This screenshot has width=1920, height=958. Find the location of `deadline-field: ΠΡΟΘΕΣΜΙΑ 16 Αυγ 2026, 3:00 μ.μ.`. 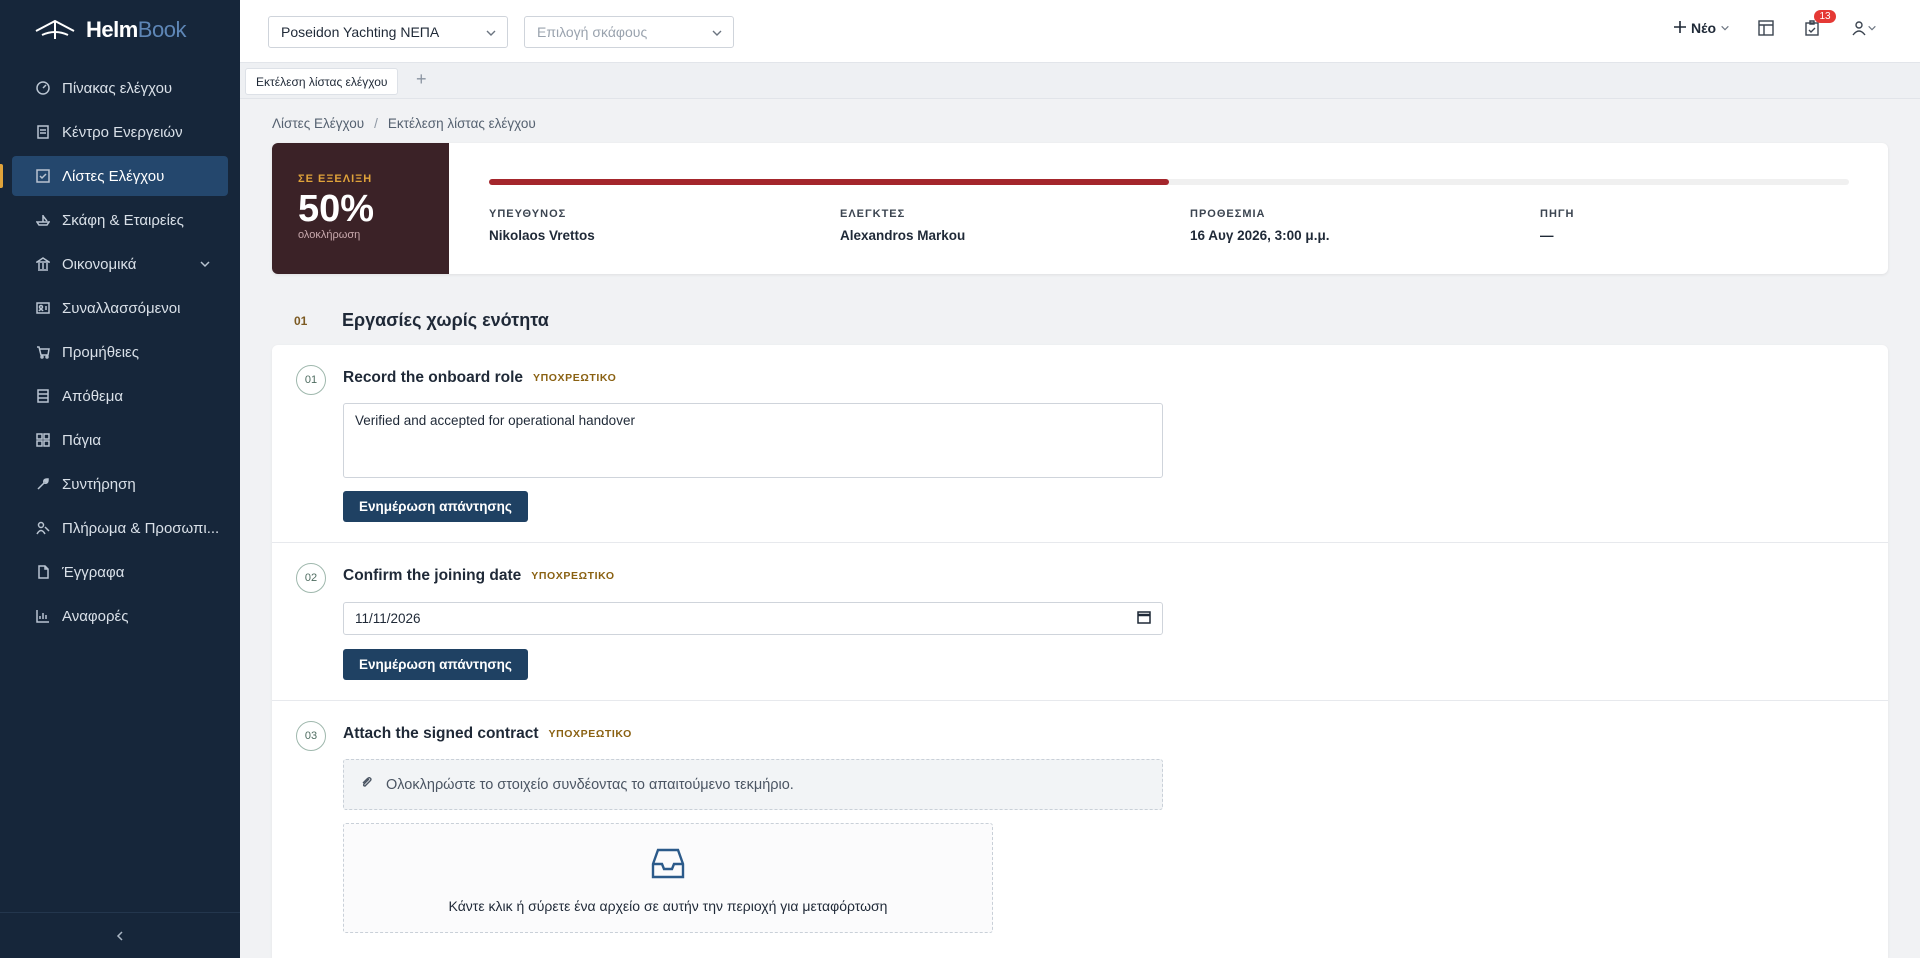

deadline-field: ΠΡΟΘΕΣΜΙΑ 16 Αυγ 2026, 3:00 μ.μ. is located at coordinates (1259, 225).